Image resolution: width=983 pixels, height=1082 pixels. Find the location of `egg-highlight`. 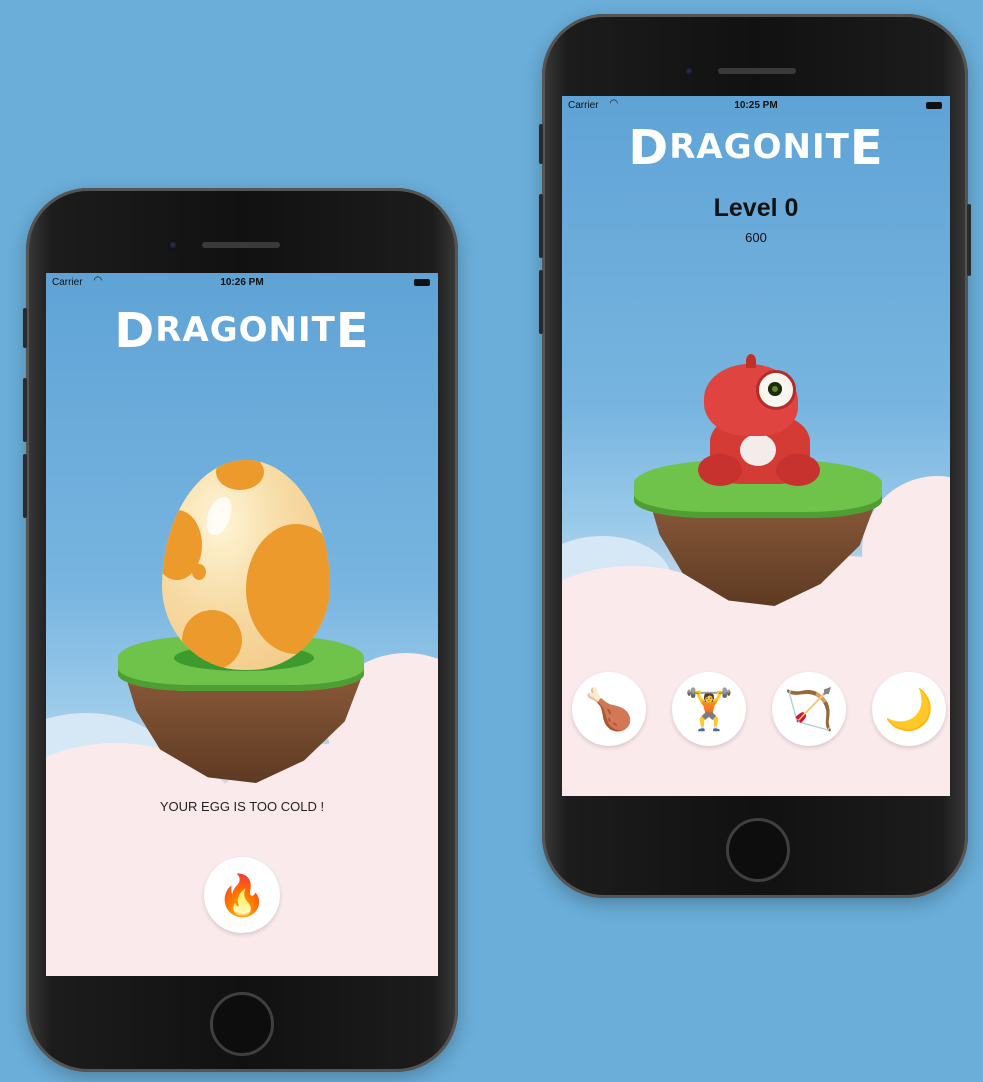

egg-highlight is located at coordinates (219, 516).